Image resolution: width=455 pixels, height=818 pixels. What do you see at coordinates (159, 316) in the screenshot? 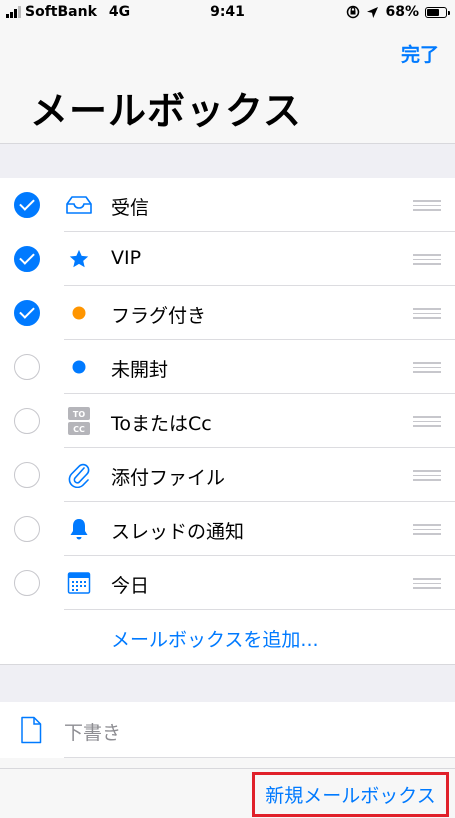
I see `mailbox-label: フラグ付き` at bounding box center [159, 316].